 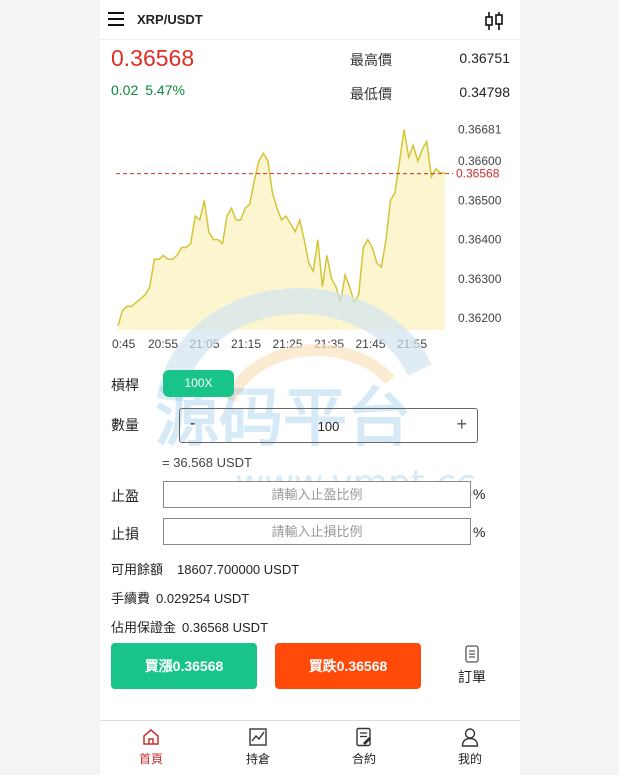 I want to click on candlestick-icon, so click(x=494, y=21).